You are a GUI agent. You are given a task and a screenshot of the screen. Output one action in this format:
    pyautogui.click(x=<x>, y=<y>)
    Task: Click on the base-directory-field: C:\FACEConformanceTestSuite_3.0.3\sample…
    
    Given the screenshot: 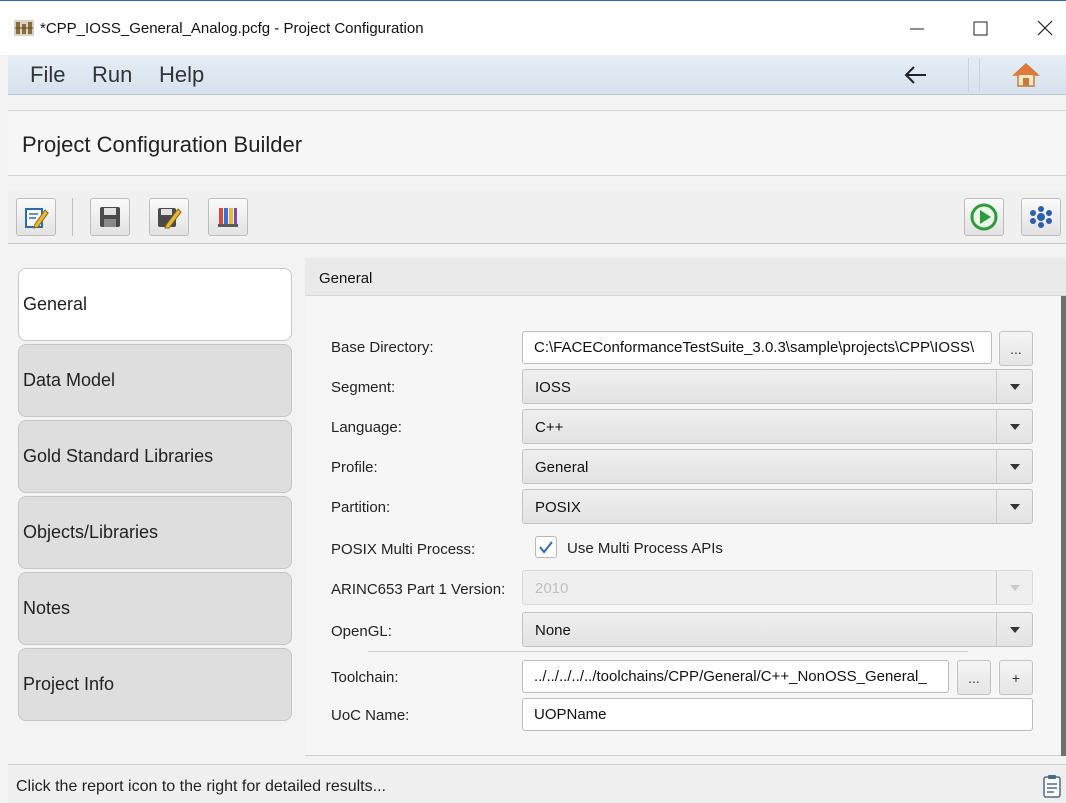 What is the action you would take?
    pyautogui.click(x=757, y=347)
    